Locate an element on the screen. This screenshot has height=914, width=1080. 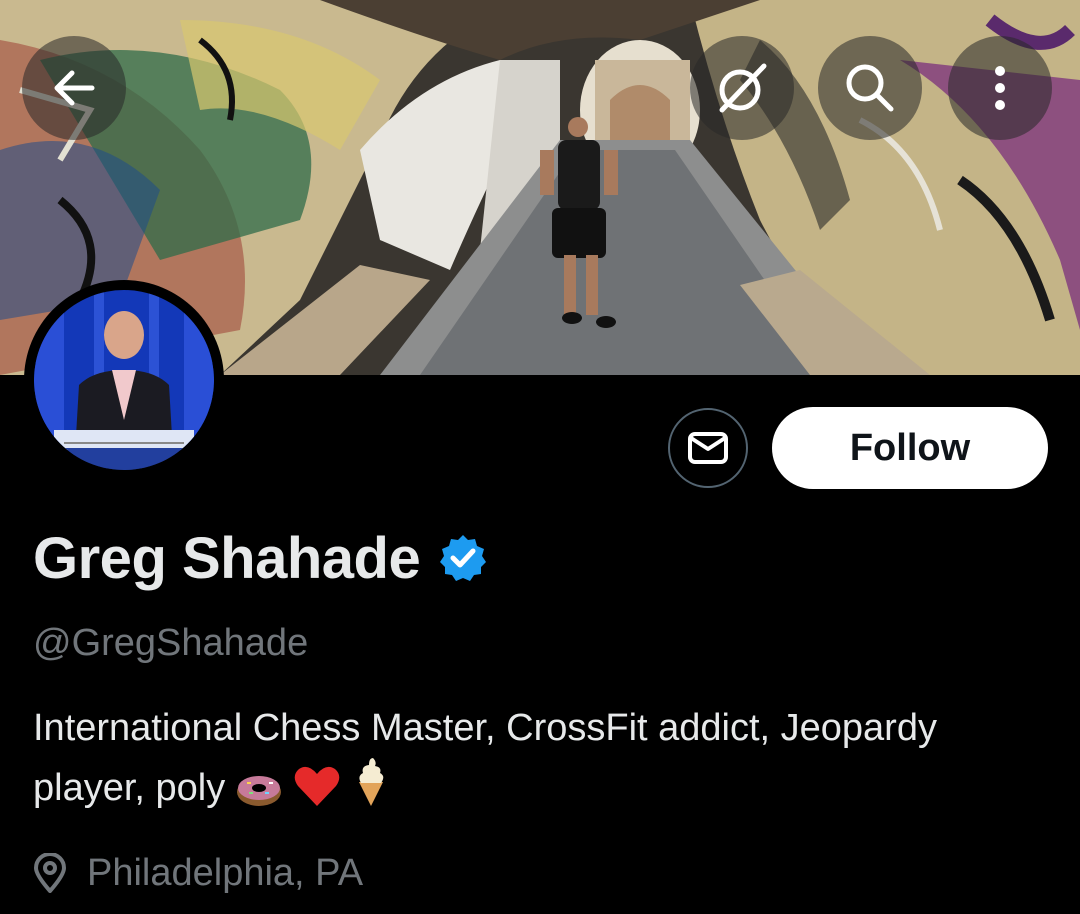
grok-button is located at coordinates (742, 88).